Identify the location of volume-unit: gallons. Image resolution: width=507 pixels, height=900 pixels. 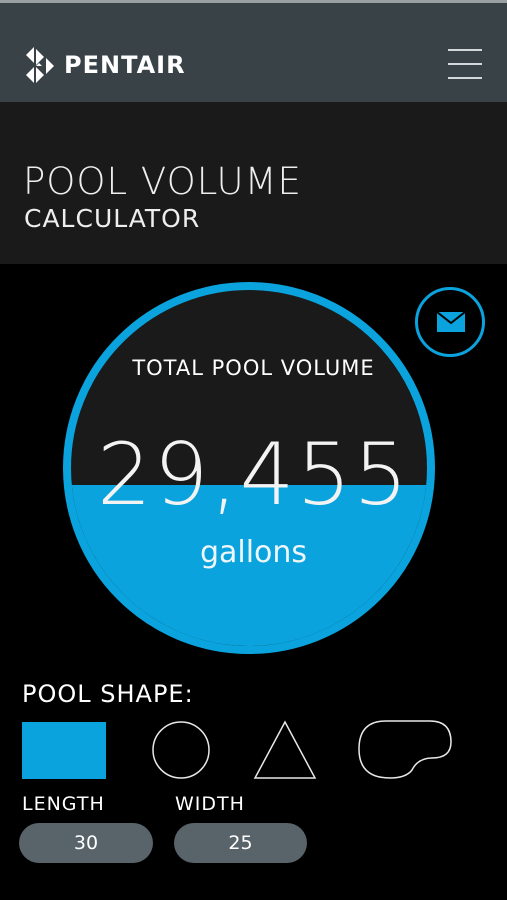
(253, 552).